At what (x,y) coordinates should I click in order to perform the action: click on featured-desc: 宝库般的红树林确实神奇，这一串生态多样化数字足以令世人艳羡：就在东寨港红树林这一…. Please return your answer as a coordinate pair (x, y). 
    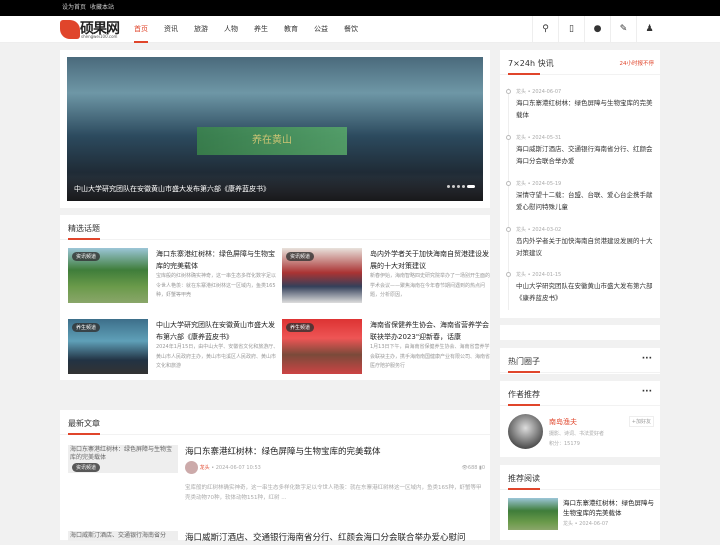
    Looking at the image, I should click on (216, 285).